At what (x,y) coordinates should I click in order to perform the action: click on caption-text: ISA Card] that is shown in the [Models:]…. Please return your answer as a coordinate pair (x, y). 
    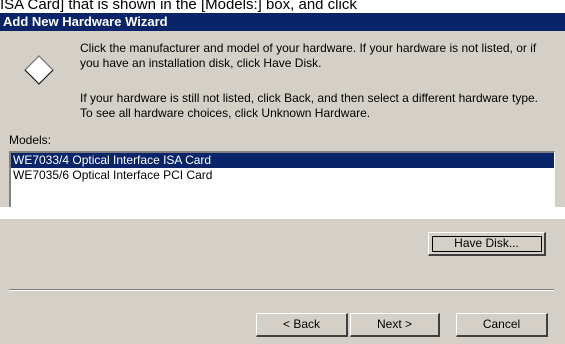
    Looking at the image, I should click on (178, 6).